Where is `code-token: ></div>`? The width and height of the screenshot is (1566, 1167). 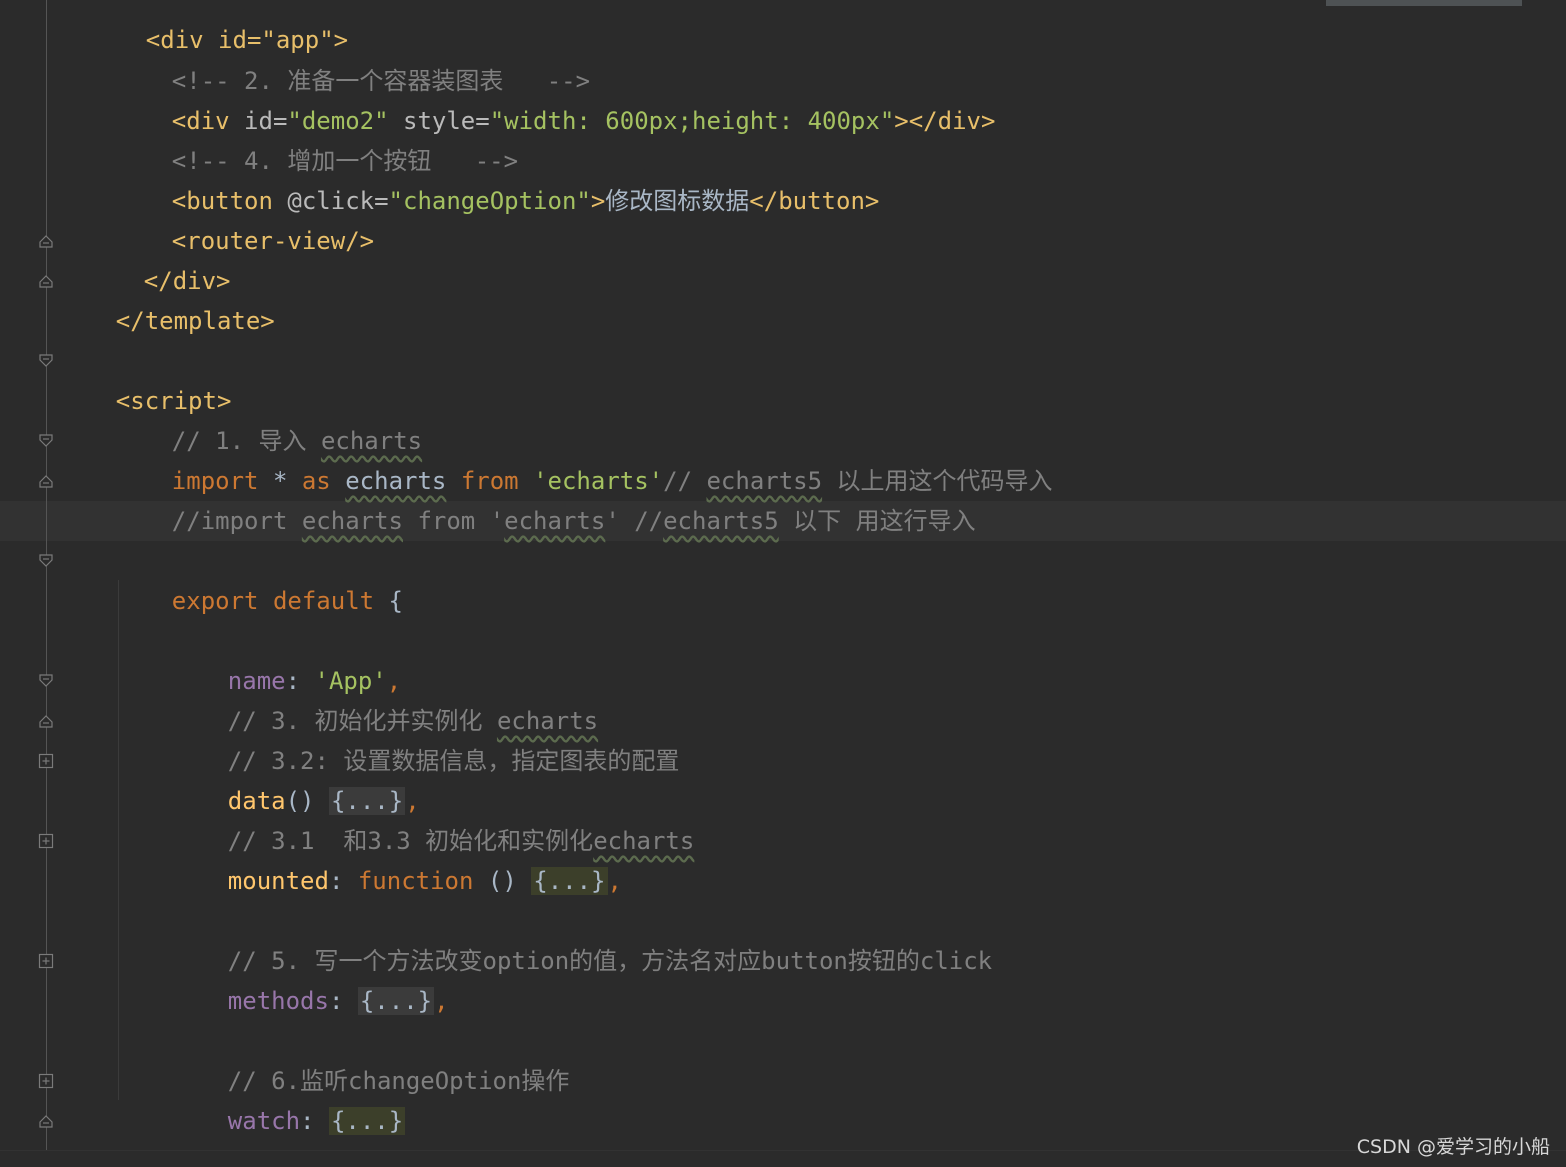 code-token: ></div> is located at coordinates (945, 121).